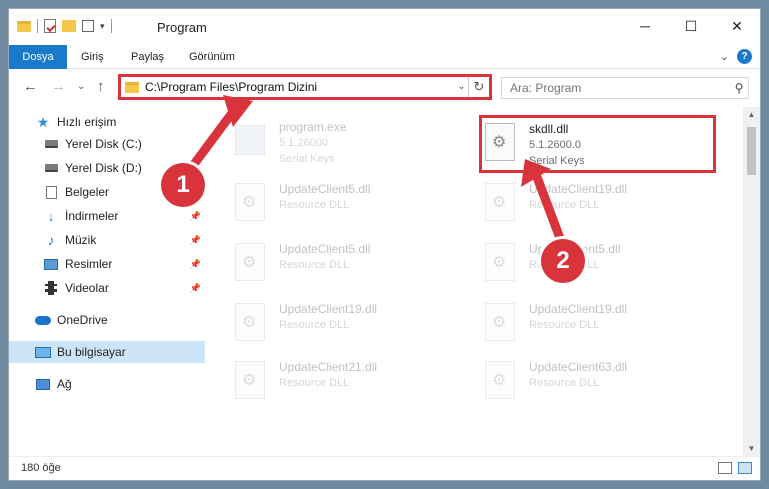  I want to click on annotation-badge-2: 2, so click(563, 261).